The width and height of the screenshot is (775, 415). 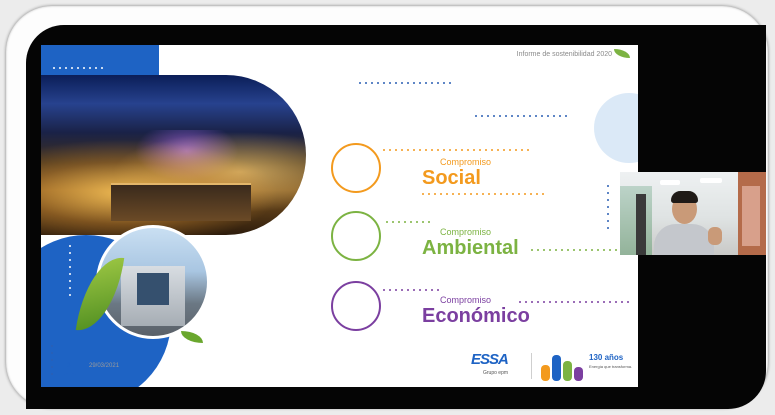 I want to click on anniversary-title: 130 años, so click(x=606, y=357).